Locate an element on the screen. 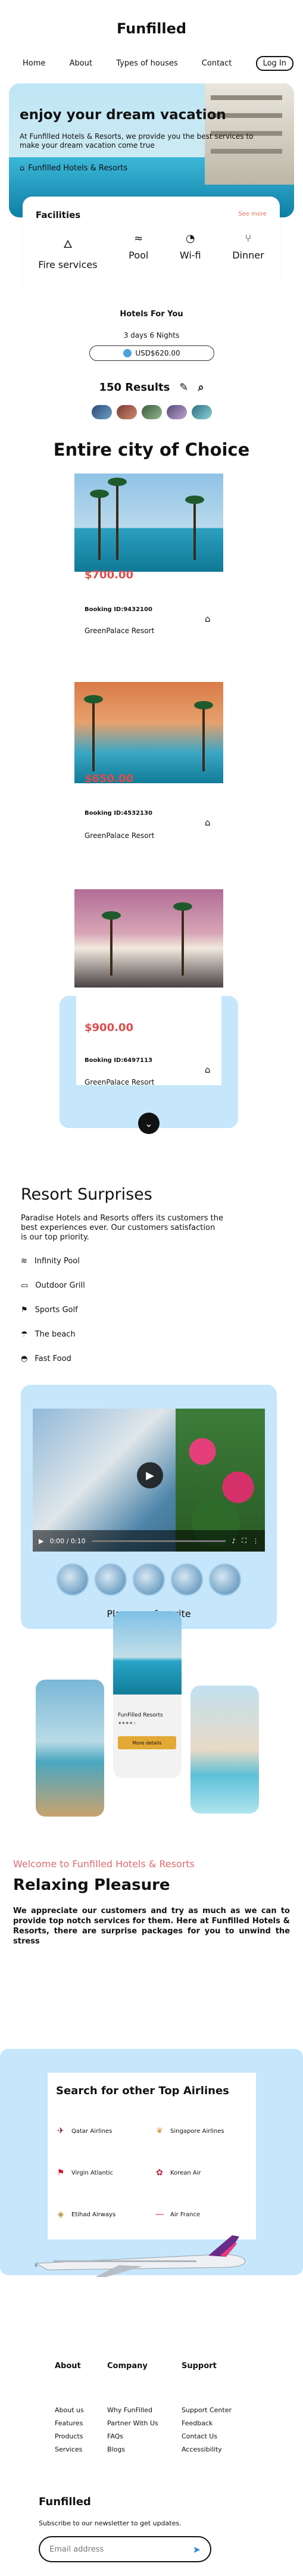 The width and height of the screenshot is (303, 2576). facility-dinner: ⑂ Dinner is located at coordinates (248, 251).